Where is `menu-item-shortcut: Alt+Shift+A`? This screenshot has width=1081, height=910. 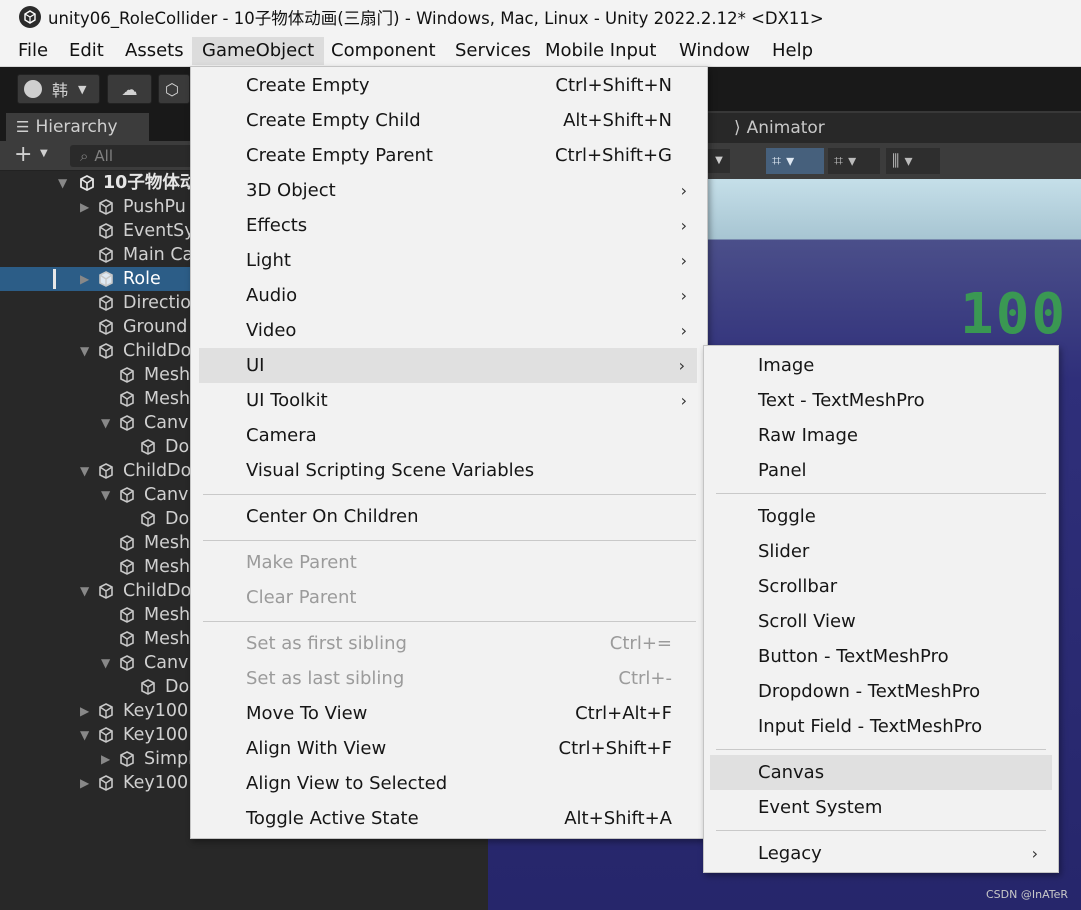 menu-item-shortcut: Alt+Shift+A is located at coordinates (618, 818).